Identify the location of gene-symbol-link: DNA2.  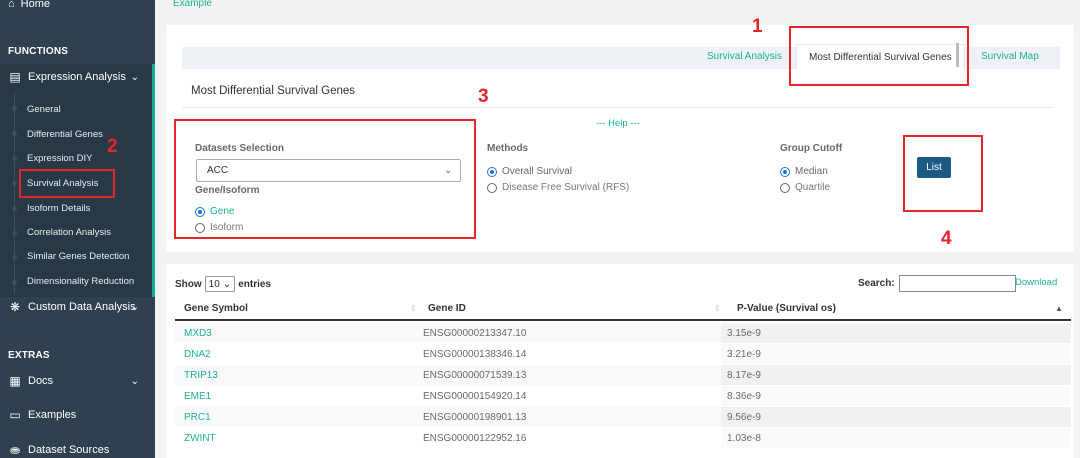
(197, 354).